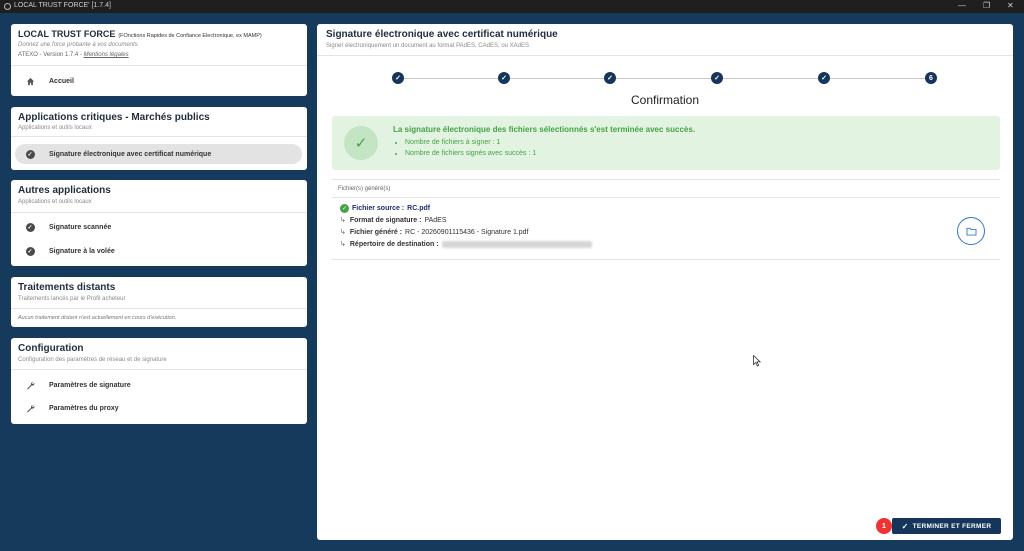  I want to click on destination-value-blurred, so click(516, 244).